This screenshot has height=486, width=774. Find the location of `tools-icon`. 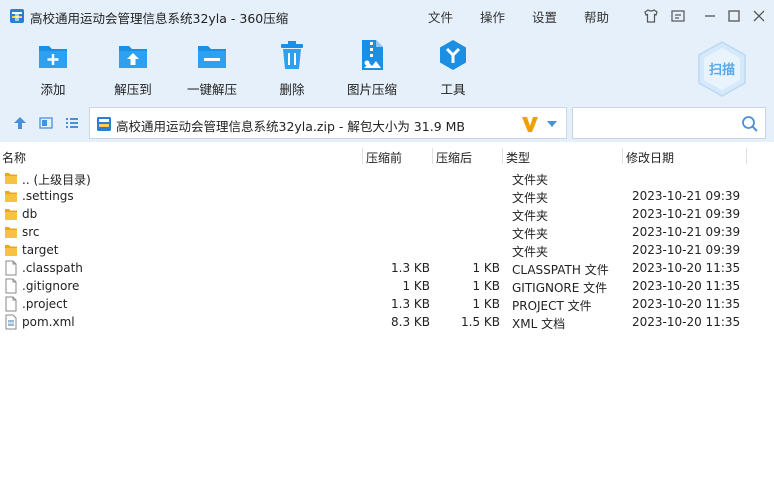

tools-icon is located at coordinates (453, 55).